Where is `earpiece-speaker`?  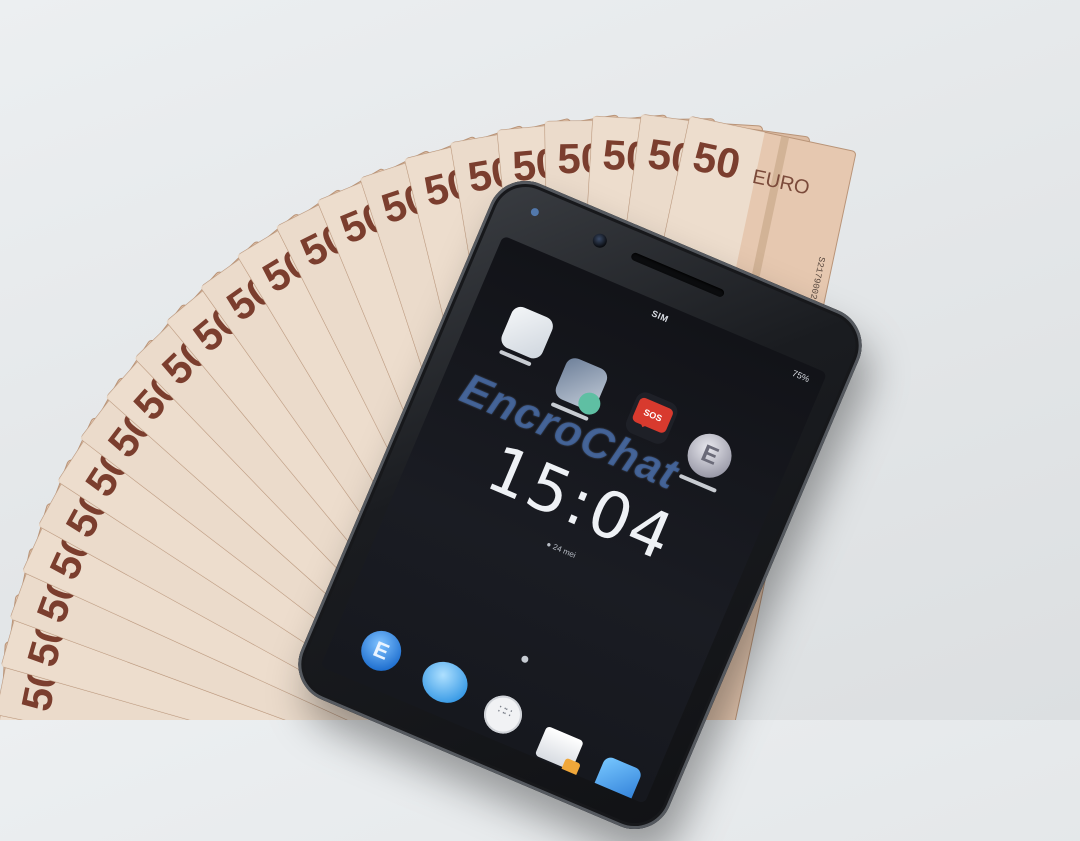
earpiece-speaker is located at coordinates (678, 275).